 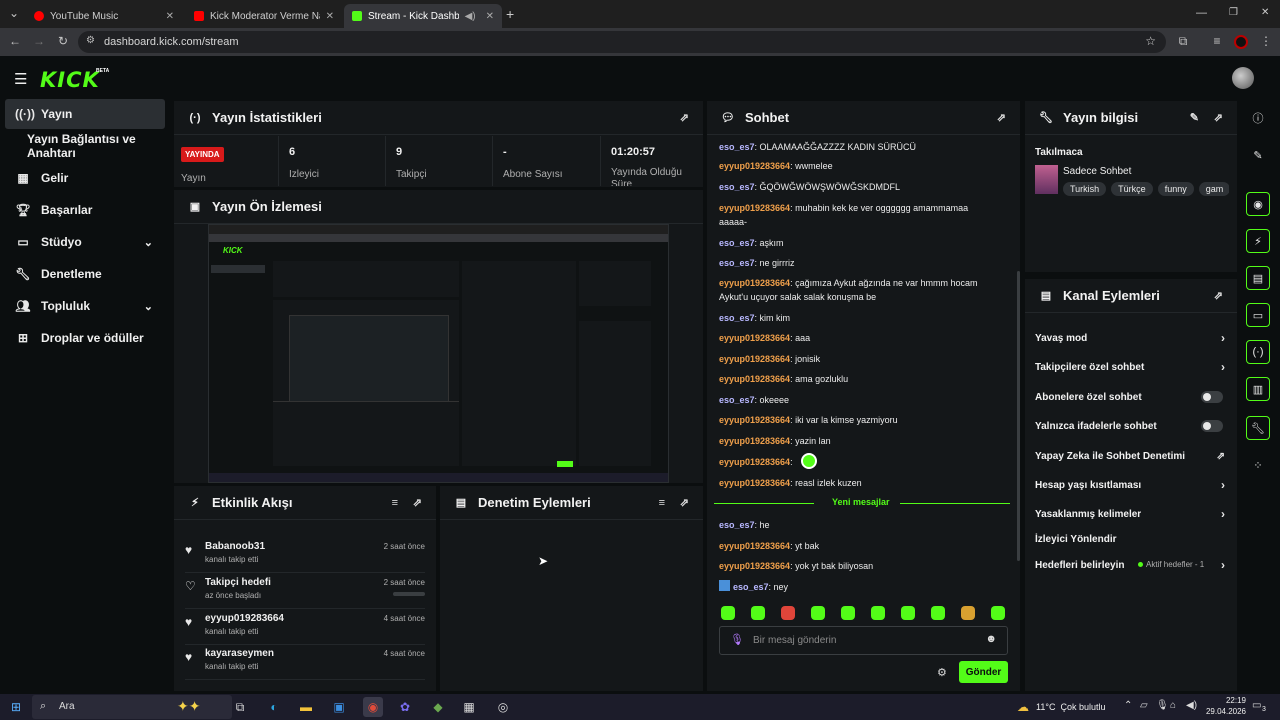 What do you see at coordinates (942, 672) in the screenshot?
I see `chat-settings-icon: ⚙` at bounding box center [942, 672].